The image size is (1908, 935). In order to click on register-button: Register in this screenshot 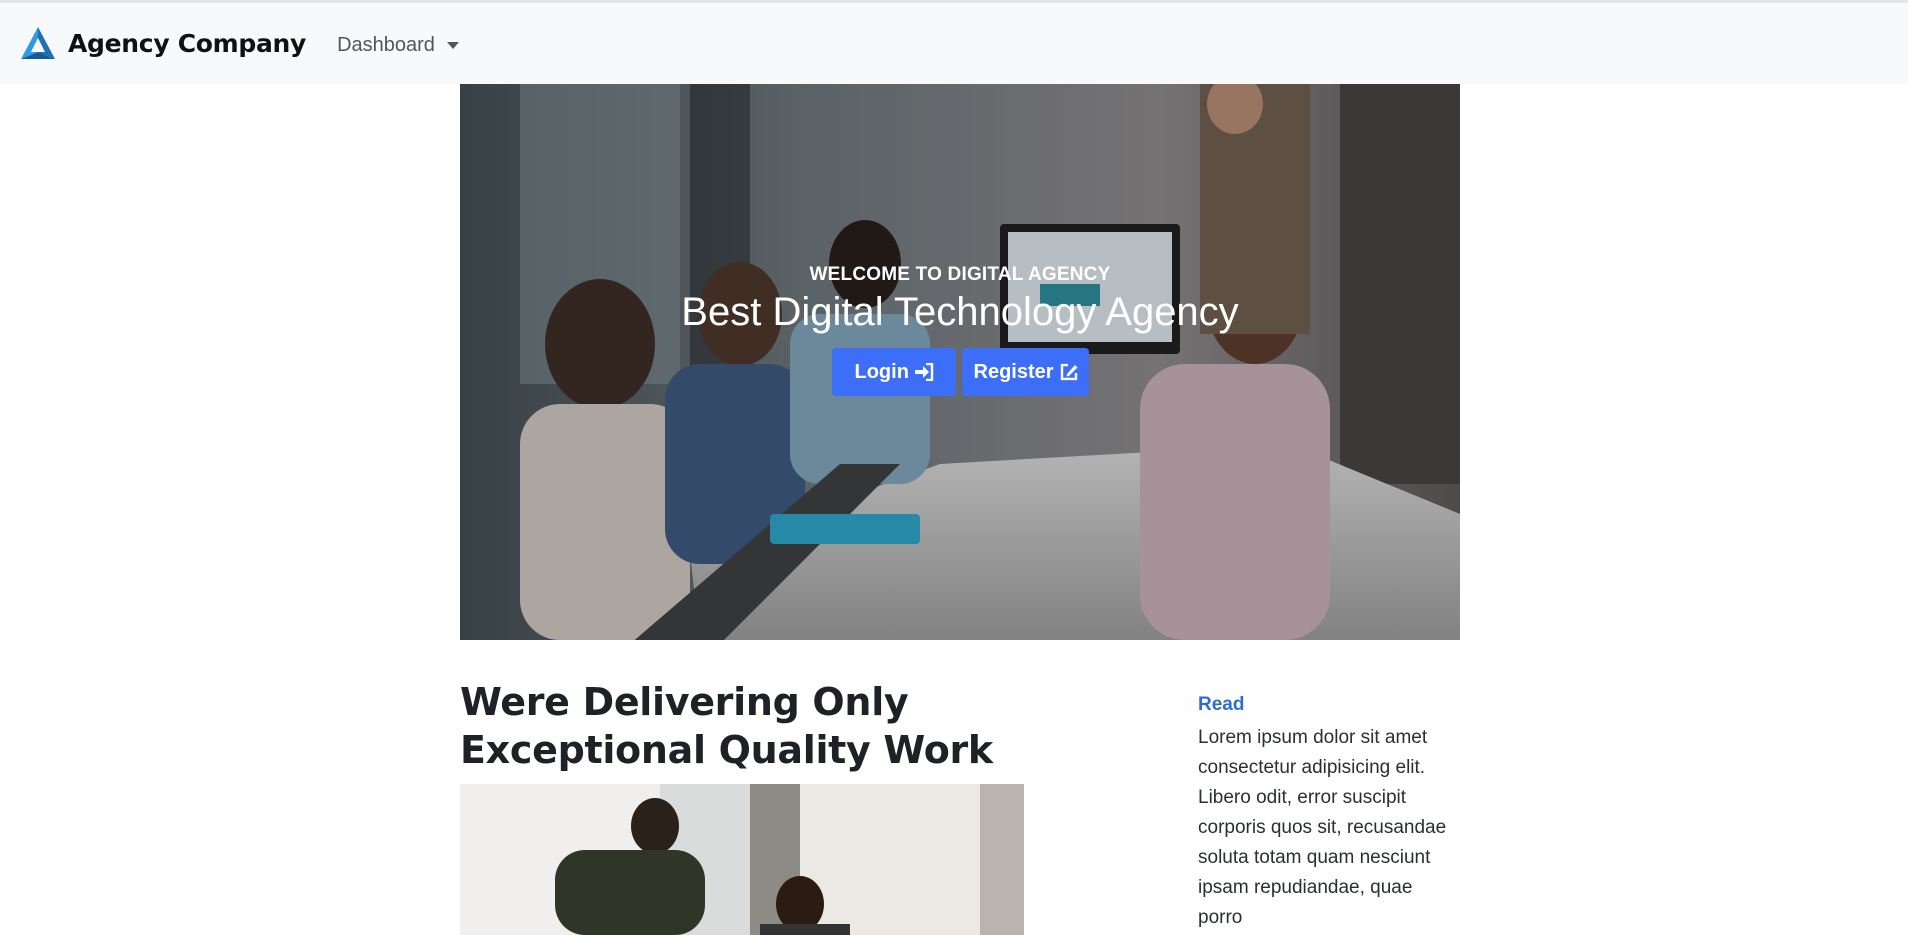, I will do `click(1025, 372)`.